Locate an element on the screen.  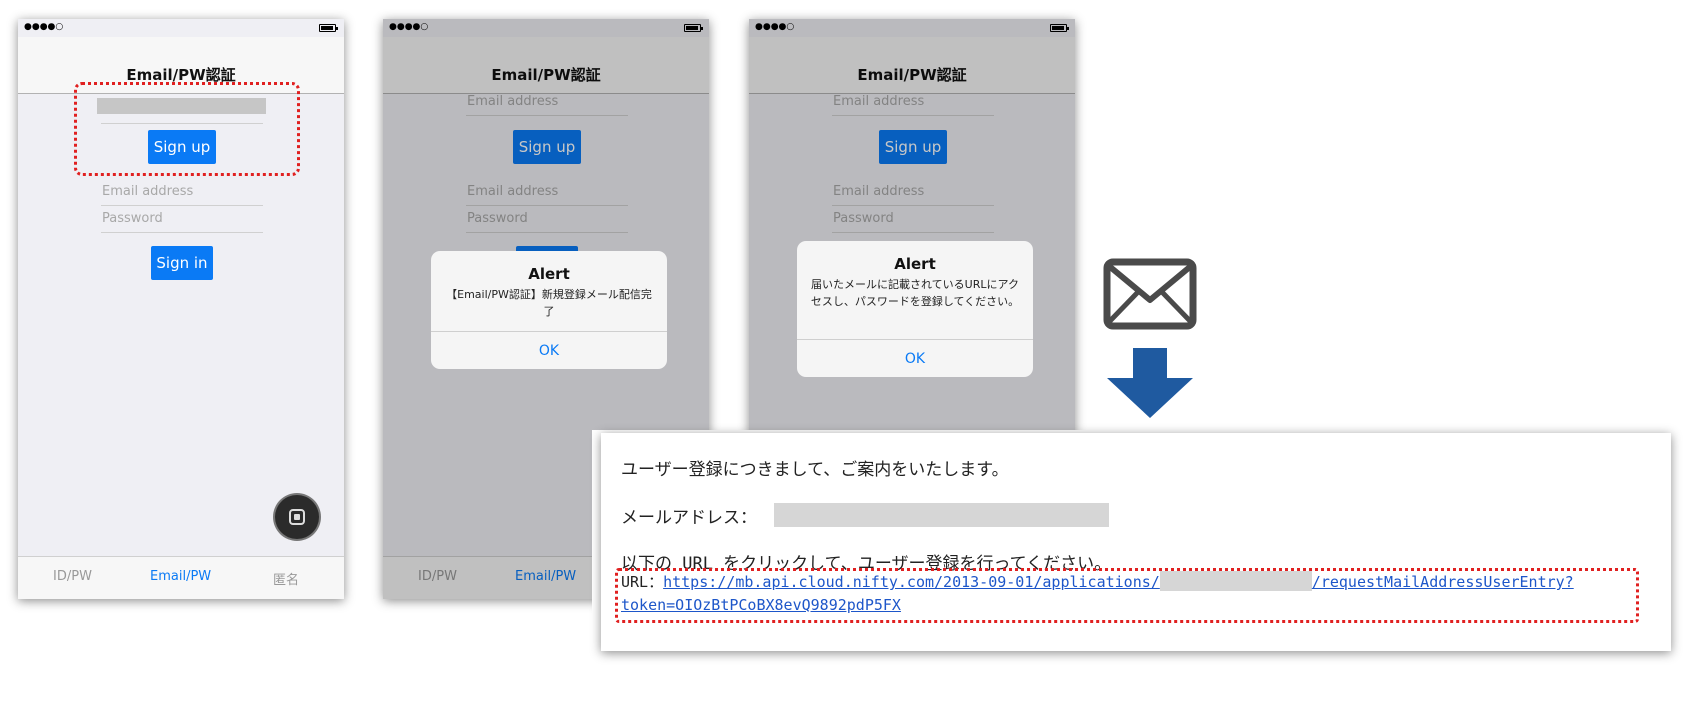
tab-email-pw: Email/PW is located at coordinates (180, 576).